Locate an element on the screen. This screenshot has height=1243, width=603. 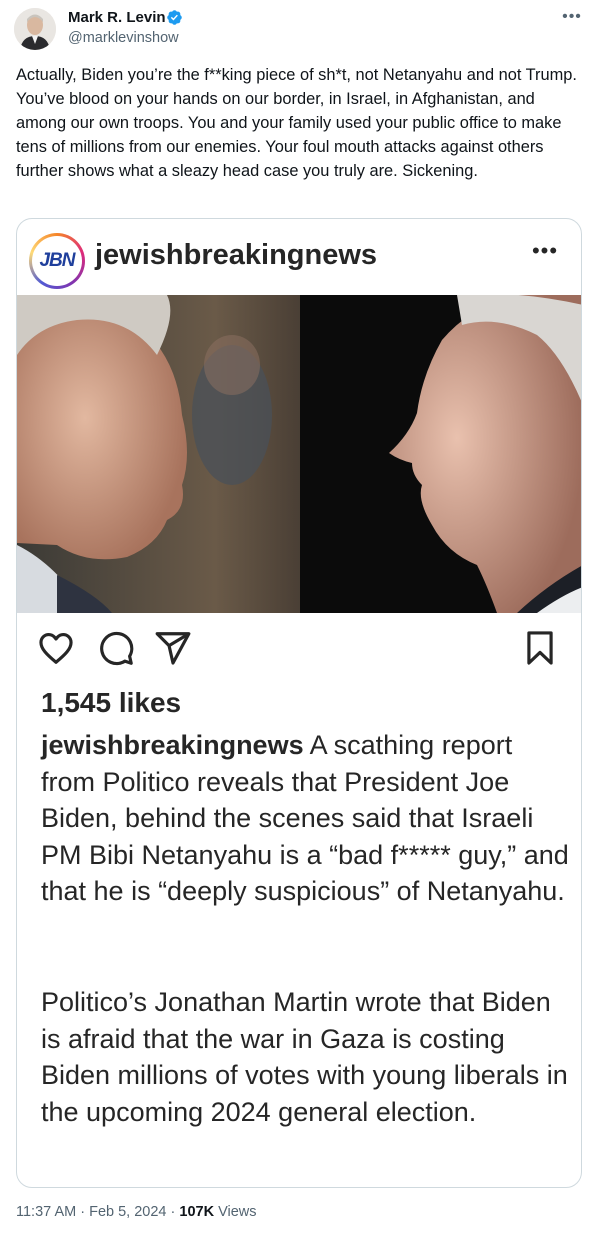
instagram-actions-bar is located at coordinates (299, 649).